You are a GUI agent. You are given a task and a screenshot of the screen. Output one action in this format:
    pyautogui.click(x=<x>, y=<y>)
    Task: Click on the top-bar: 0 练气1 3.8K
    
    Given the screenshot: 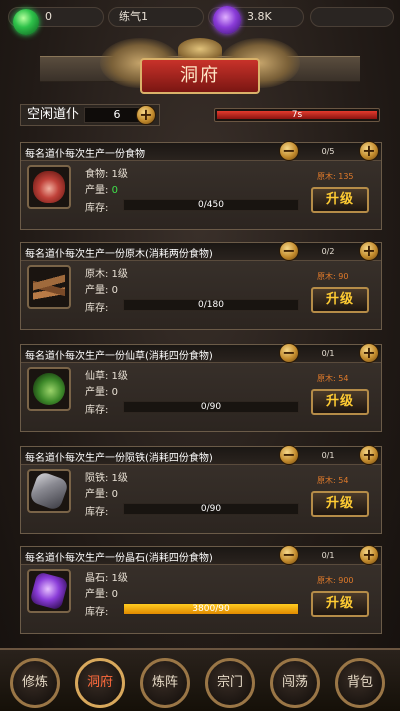 What is the action you would take?
    pyautogui.click(x=200, y=18)
    